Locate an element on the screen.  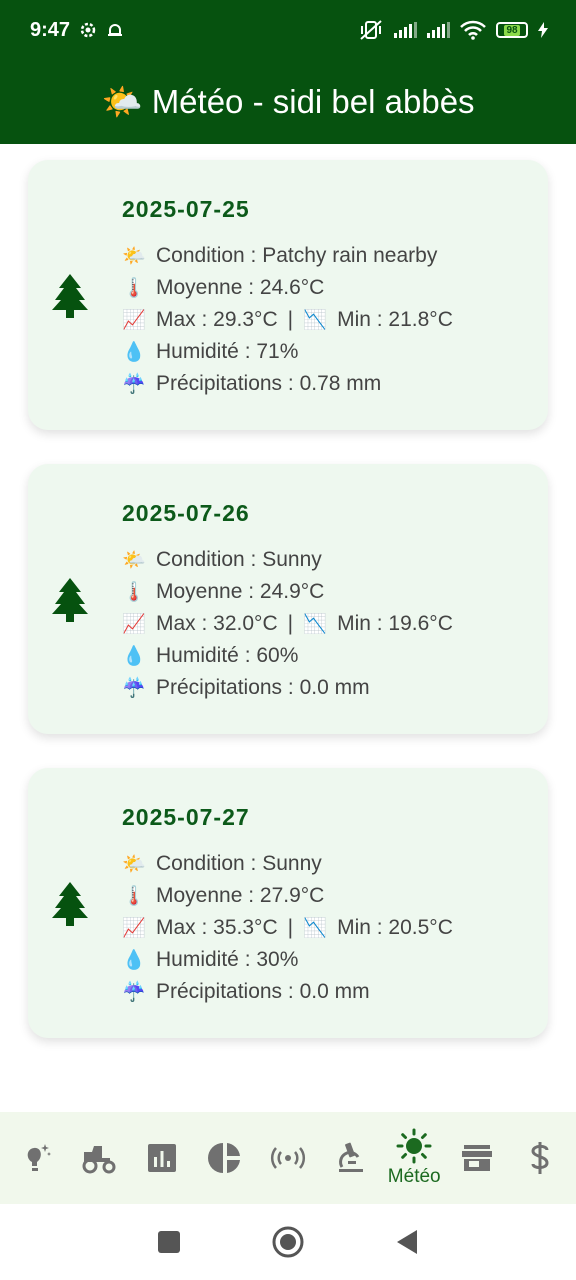
humidity-row: 💧 Humidité : 30% is located at coordinates (287, 960).